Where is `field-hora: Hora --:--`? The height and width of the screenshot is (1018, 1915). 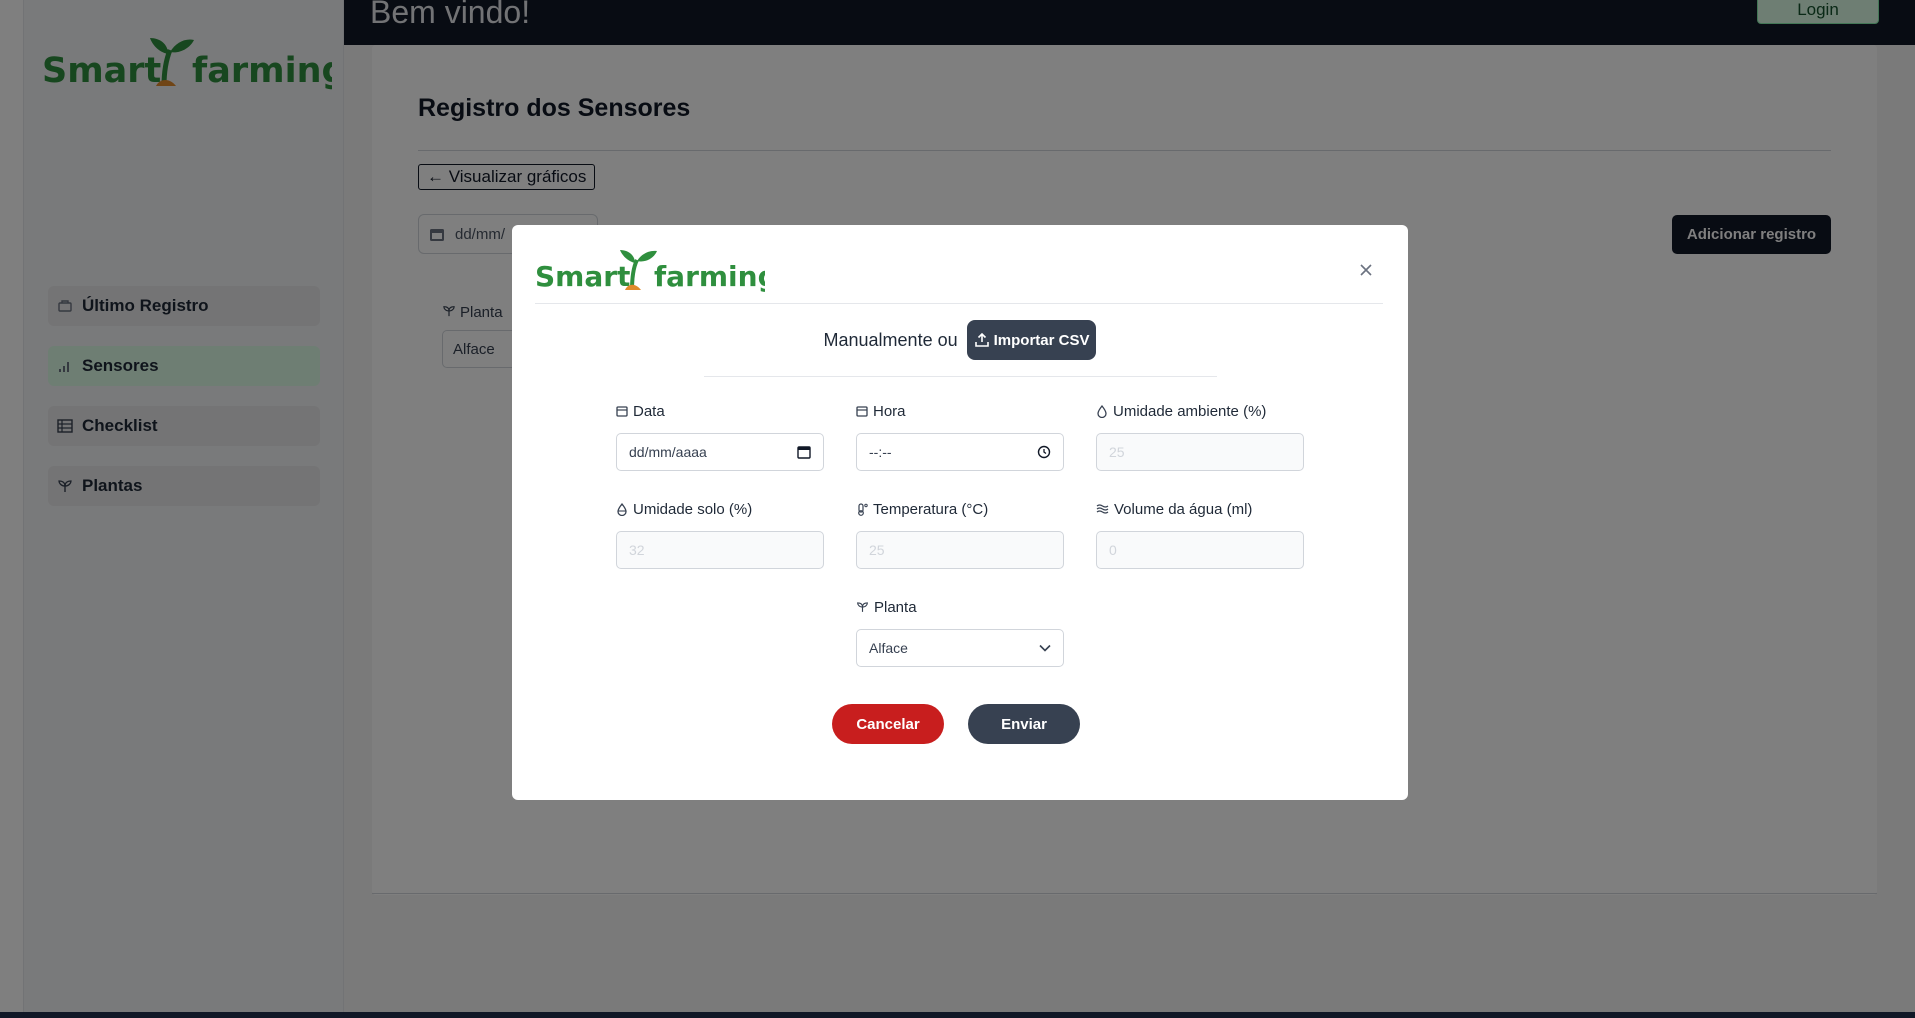 field-hora: Hora --:-- is located at coordinates (960, 436).